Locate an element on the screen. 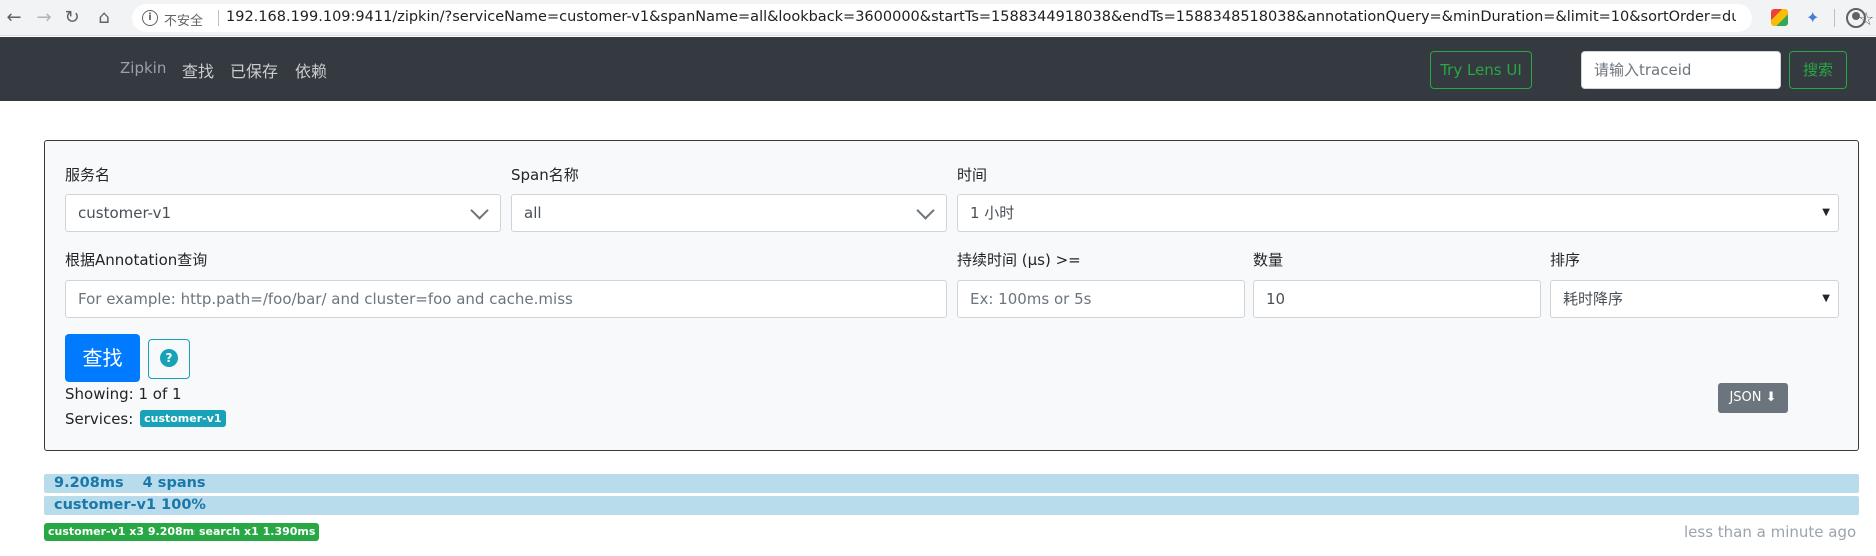 Image resolution: width=1876 pixels, height=556 pixels. json-download-button: JSON ⬇ is located at coordinates (1753, 398).